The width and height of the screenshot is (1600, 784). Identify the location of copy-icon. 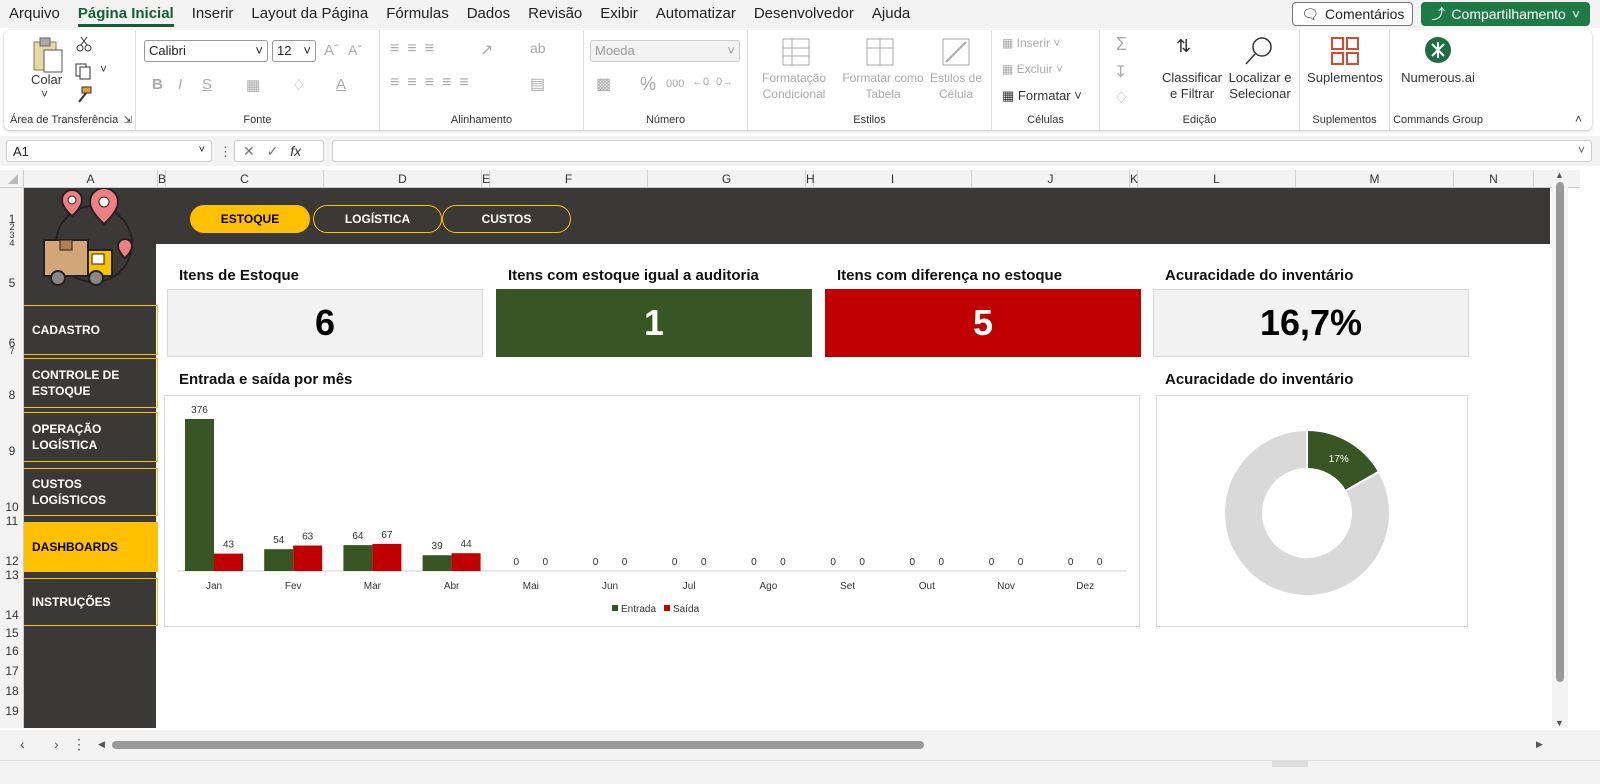
(83, 71).